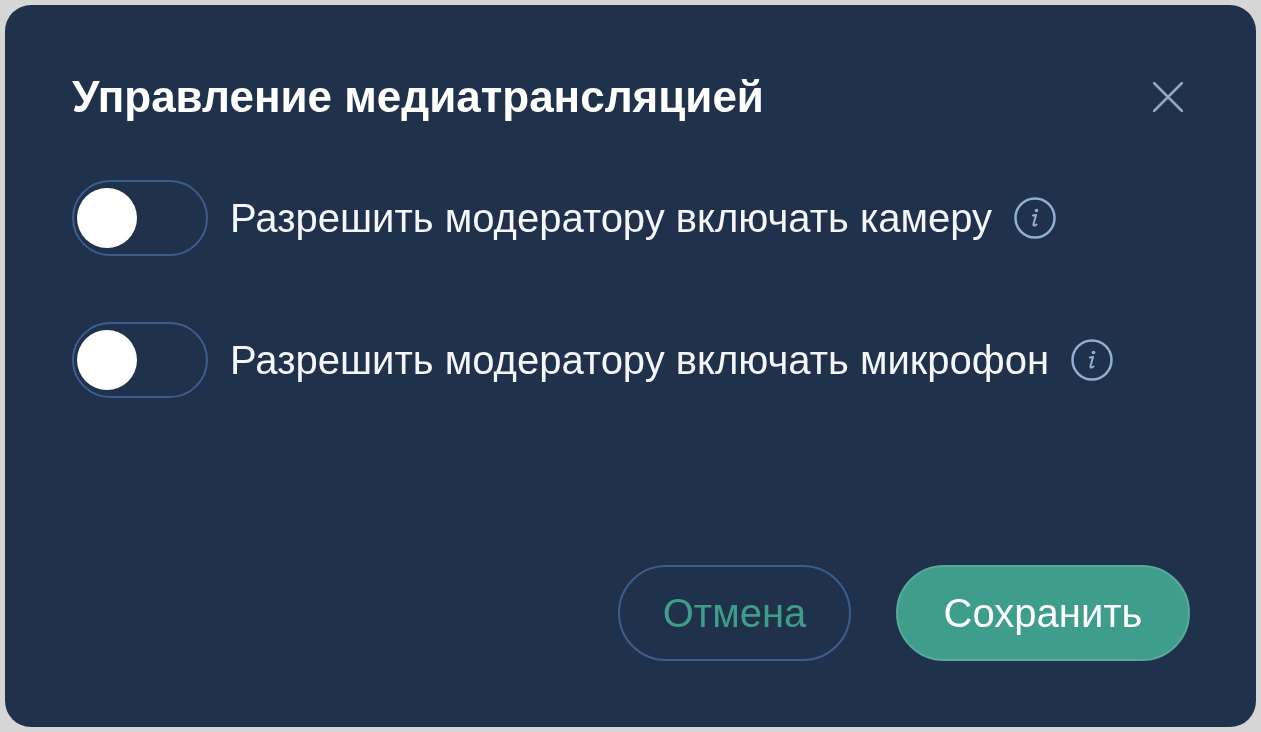 The width and height of the screenshot is (1261, 732). I want to click on save-button: Сохранить, so click(1043, 613).